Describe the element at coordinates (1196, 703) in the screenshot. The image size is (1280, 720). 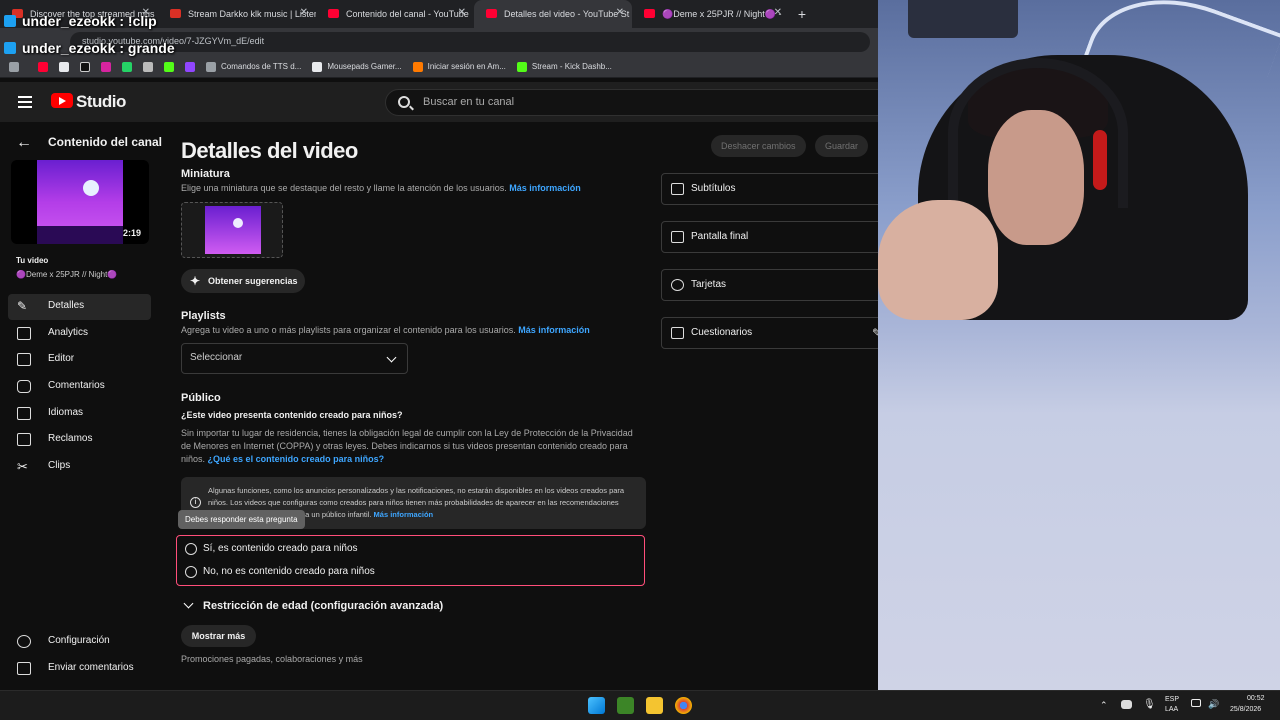
I see `network-icon` at that location.